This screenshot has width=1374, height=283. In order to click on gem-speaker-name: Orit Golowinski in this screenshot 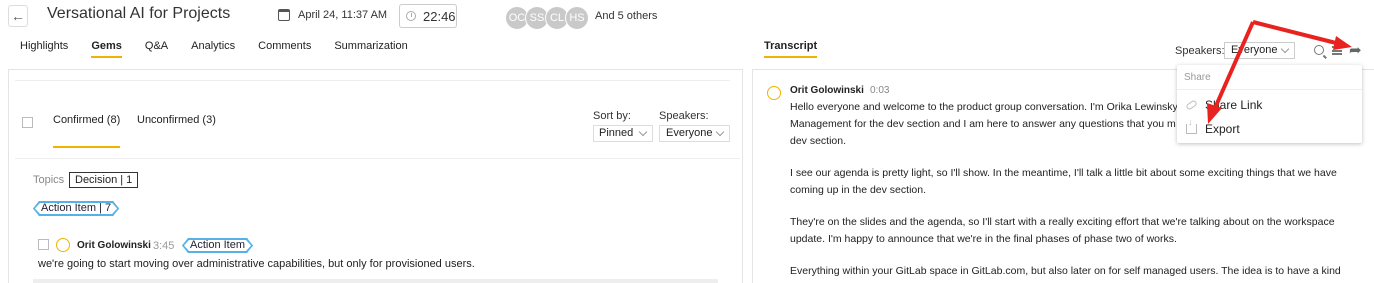, I will do `click(114, 245)`.